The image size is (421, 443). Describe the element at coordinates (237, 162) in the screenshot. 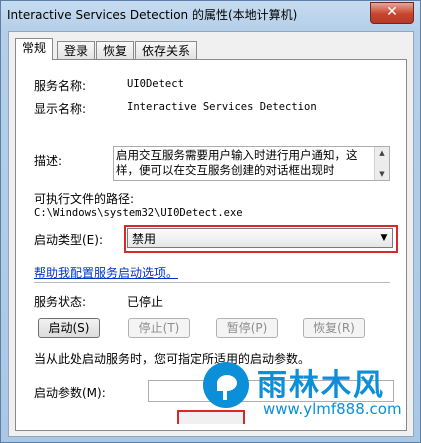

I see `description-text: 启用交互服务需要用户输入时进行用户通知，这样，便可以在交互服务创建的对话框出现时` at that location.